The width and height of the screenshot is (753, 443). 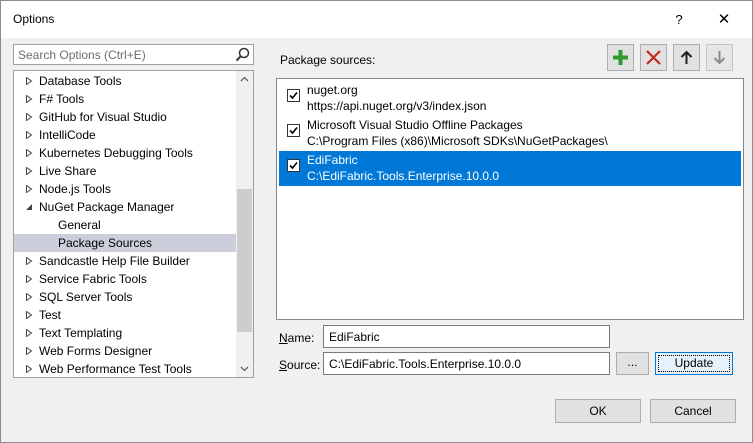 I want to click on add-source-button, so click(x=620, y=57).